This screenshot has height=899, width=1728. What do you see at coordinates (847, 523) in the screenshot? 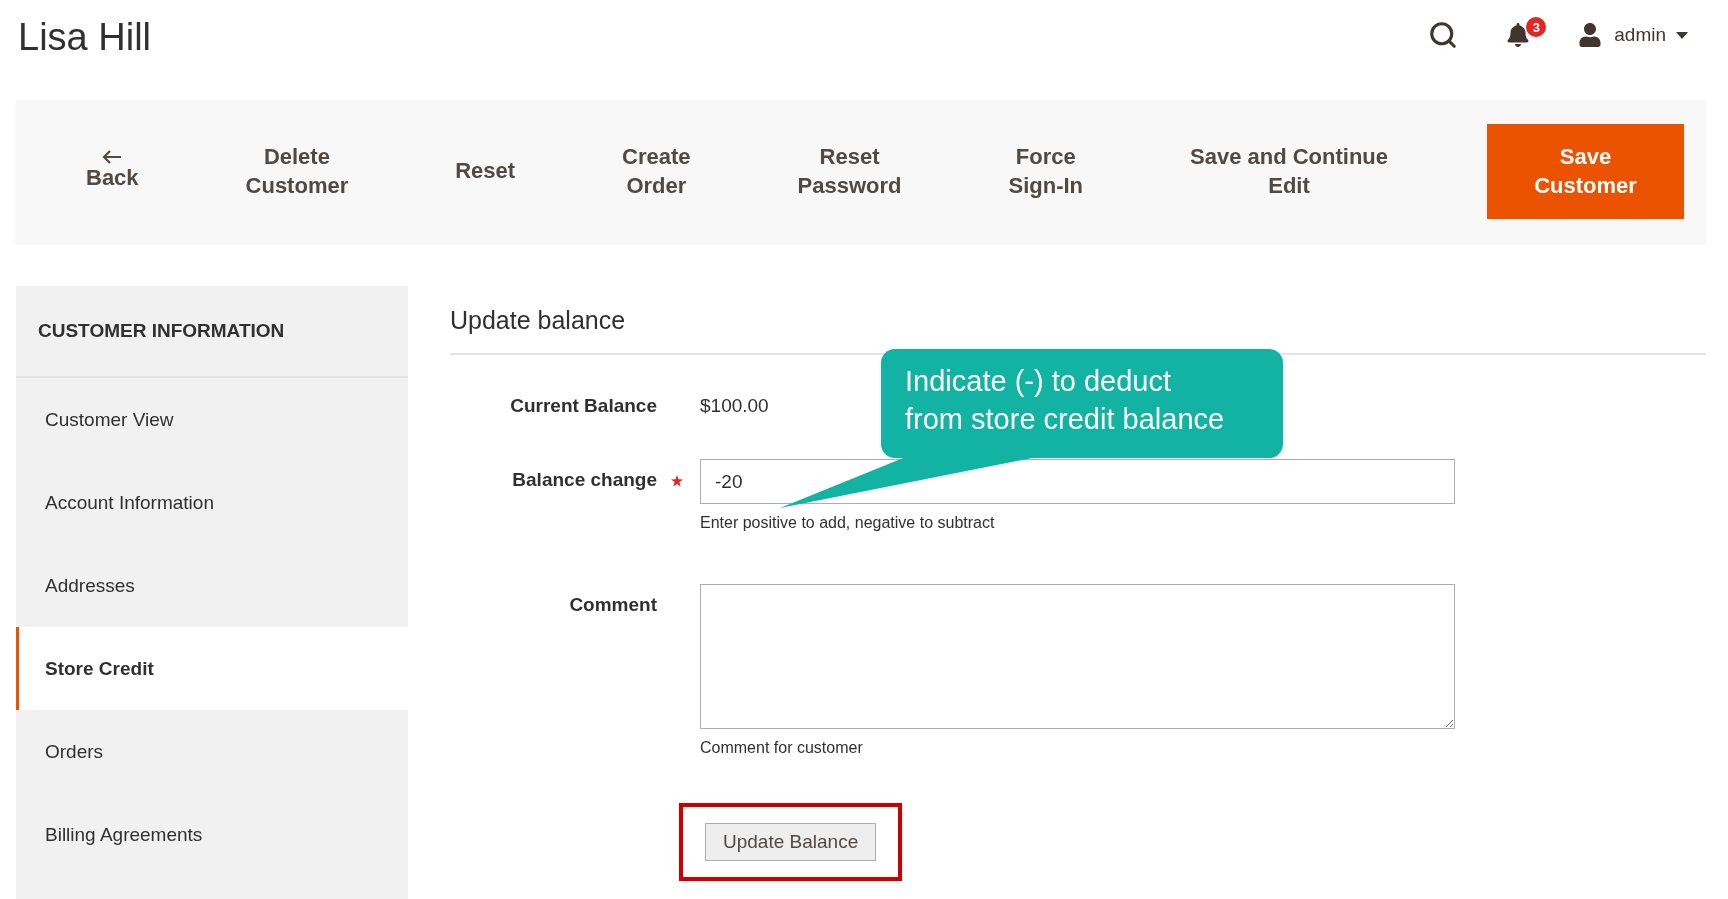
I see `field-hint: Enter positive to add, negative to subtract` at bounding box center [847, 523].